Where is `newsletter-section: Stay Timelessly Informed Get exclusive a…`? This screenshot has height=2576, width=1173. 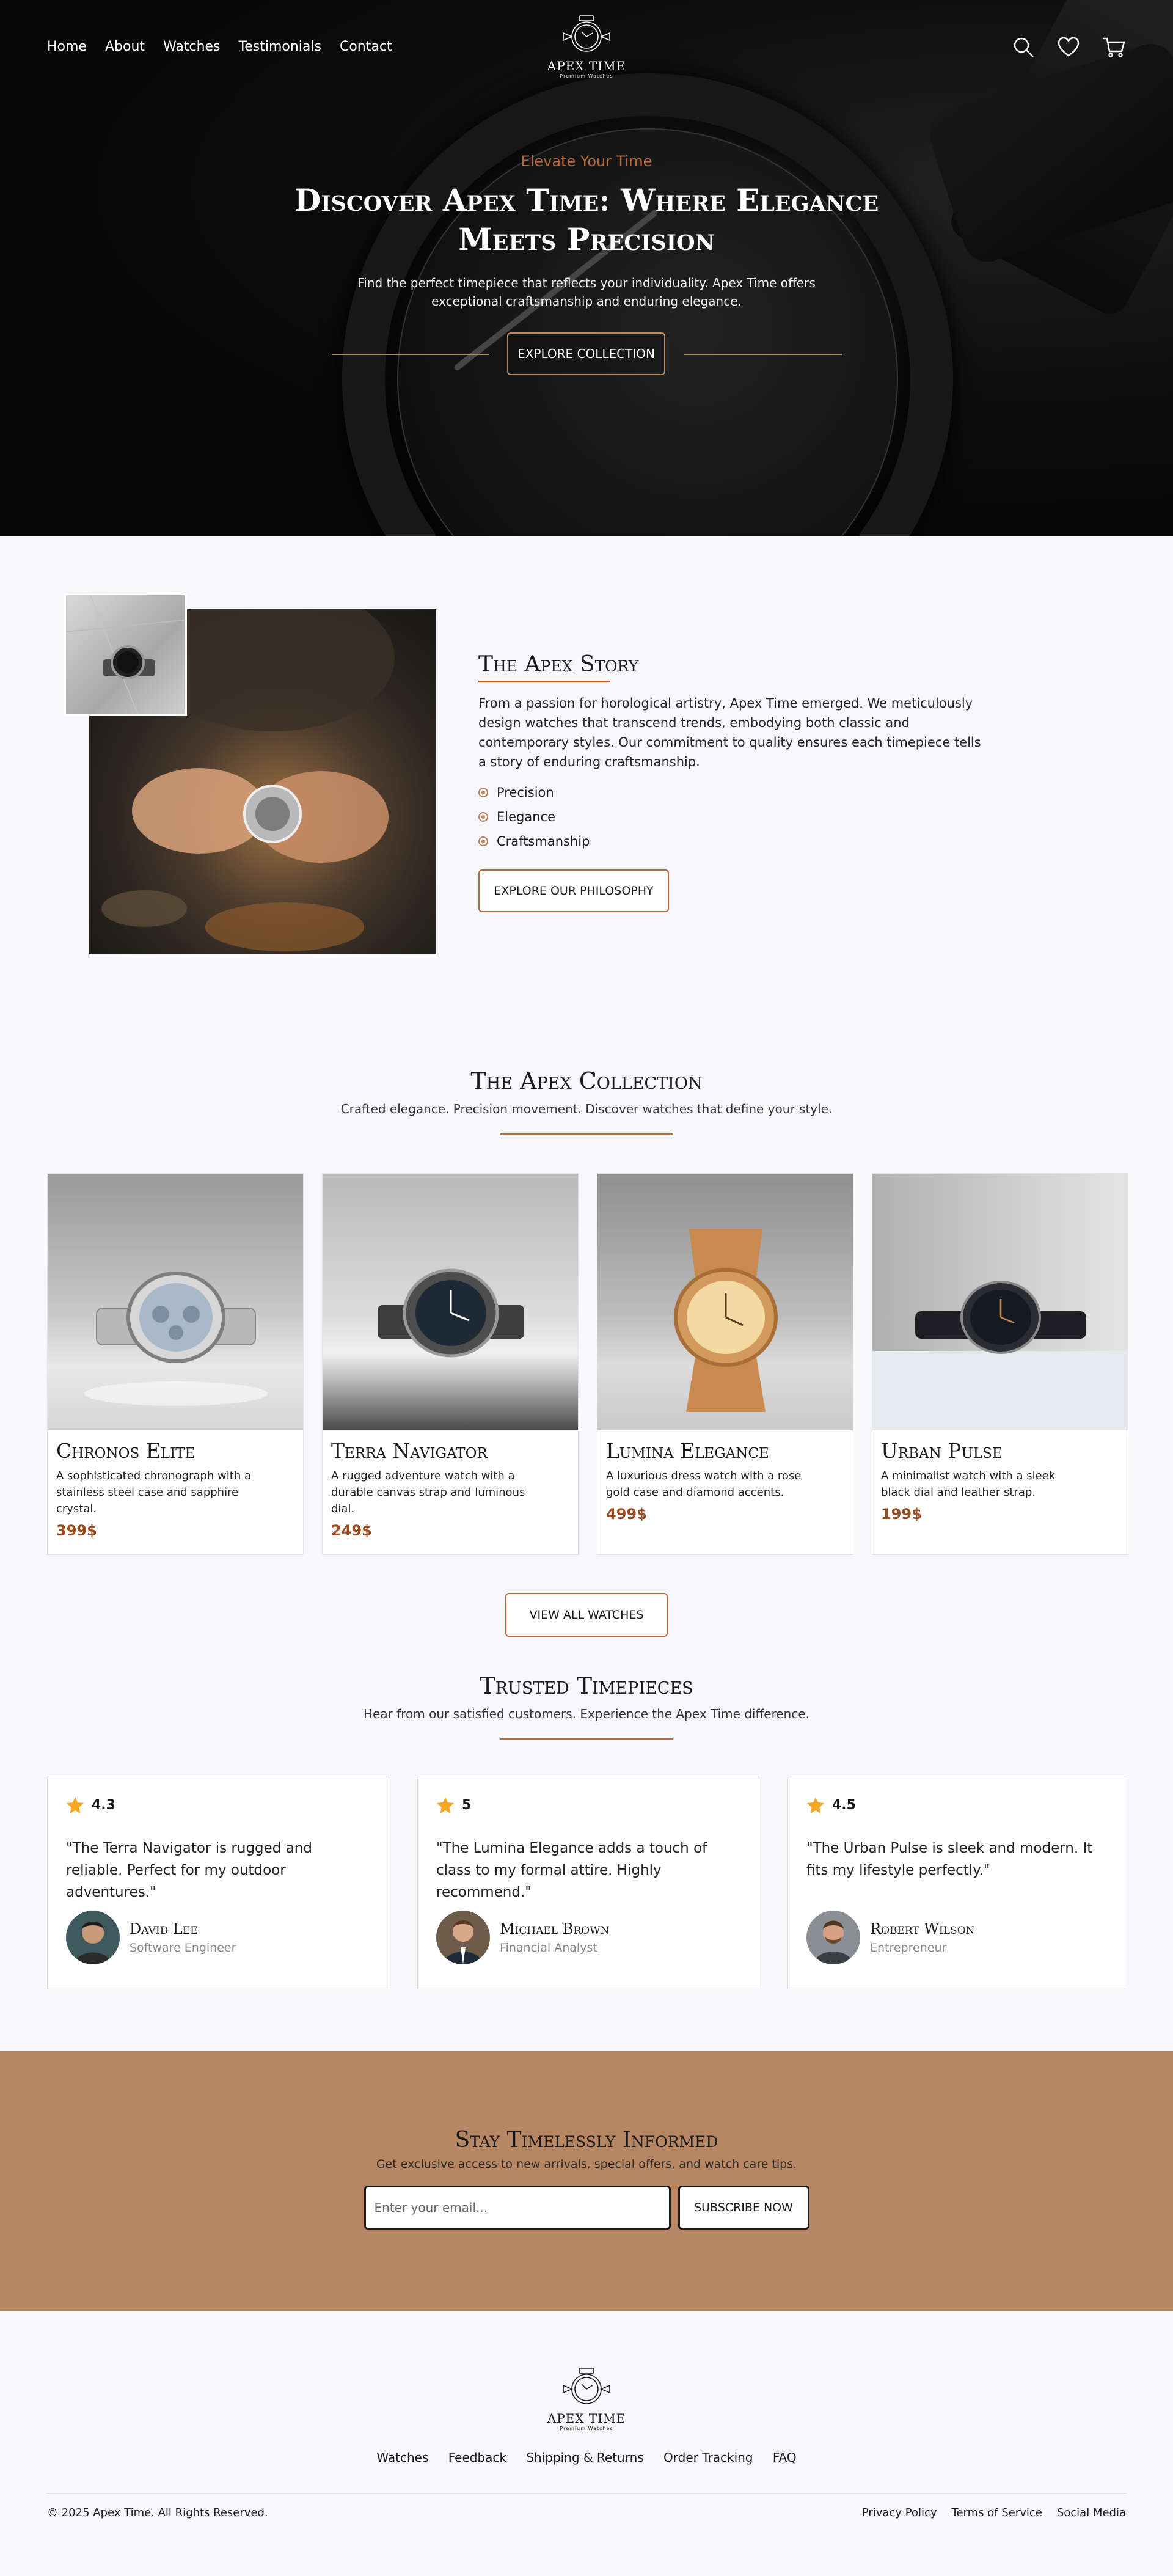
newsletter-section: Stay Timelessly Informed Get exclusive a… is located at coordinates (586, 2181).